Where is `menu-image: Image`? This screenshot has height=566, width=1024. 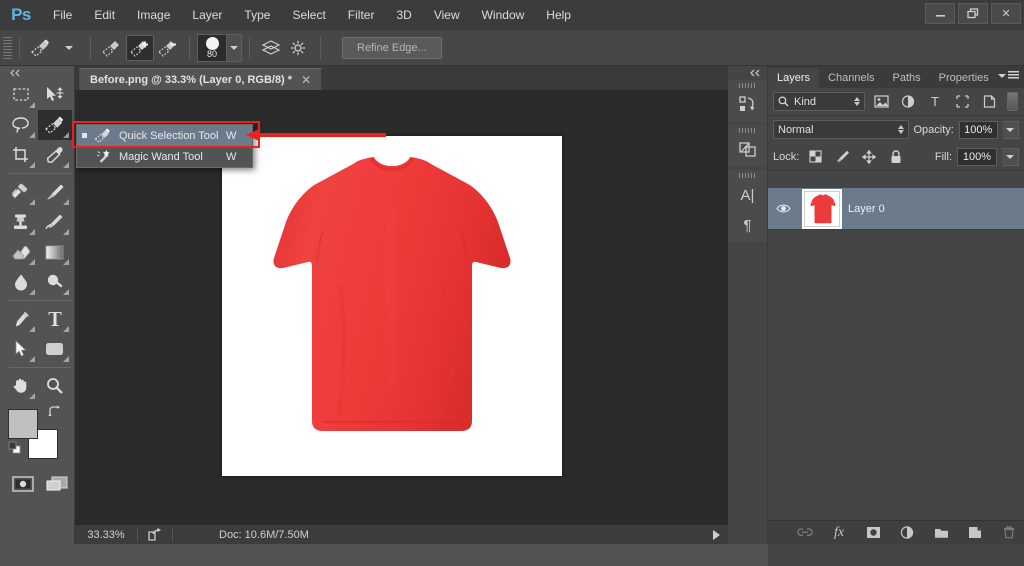 menu-image: Image is located at coordinates (153, 15).